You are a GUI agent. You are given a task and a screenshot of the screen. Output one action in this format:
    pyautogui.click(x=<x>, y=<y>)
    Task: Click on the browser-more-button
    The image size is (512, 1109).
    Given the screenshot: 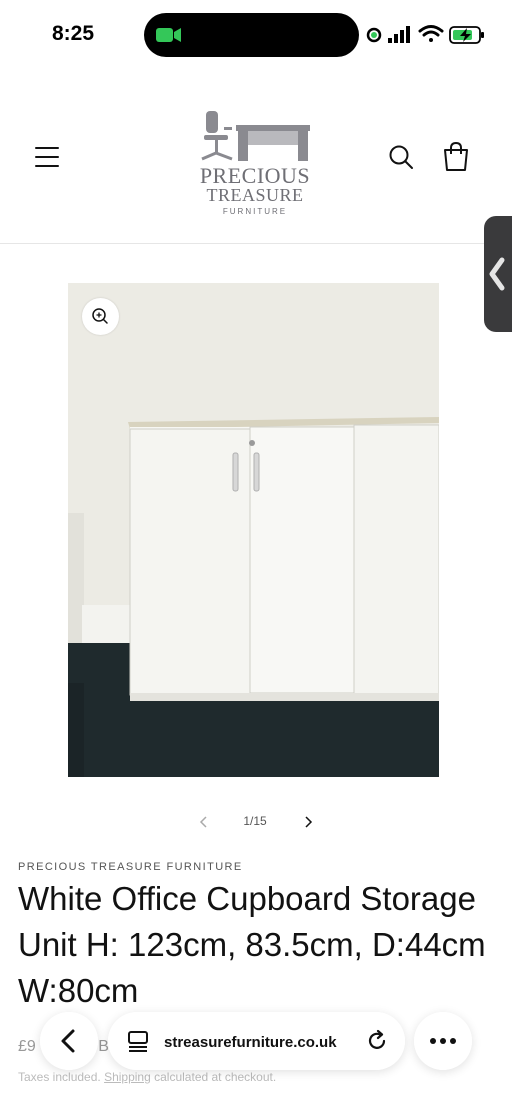 What is the action you would take?
    pyautogui.click(x=443, y=1041)
    